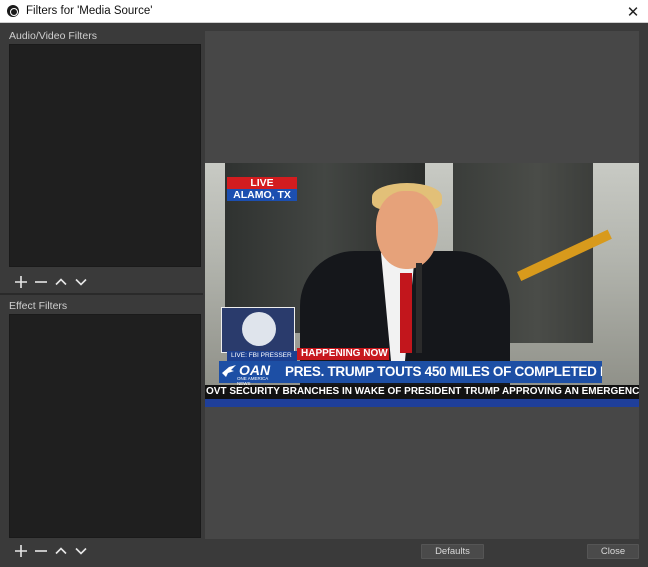 Image resolution: width=648 pixels, height=567 pixels. I want to click on title-bar: Filters for 'Media Source' ✕, so click(324, 11).